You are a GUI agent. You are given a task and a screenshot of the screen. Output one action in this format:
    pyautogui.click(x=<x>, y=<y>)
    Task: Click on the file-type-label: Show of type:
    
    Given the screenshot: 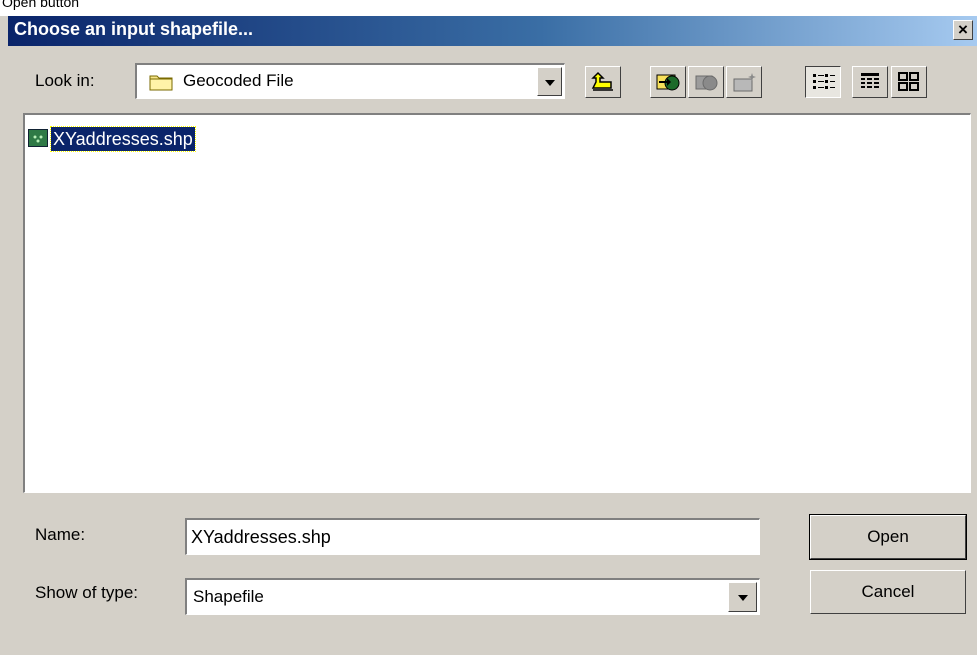 What is the action you would take?
    pyautogui.click(x=87, y=592)
    